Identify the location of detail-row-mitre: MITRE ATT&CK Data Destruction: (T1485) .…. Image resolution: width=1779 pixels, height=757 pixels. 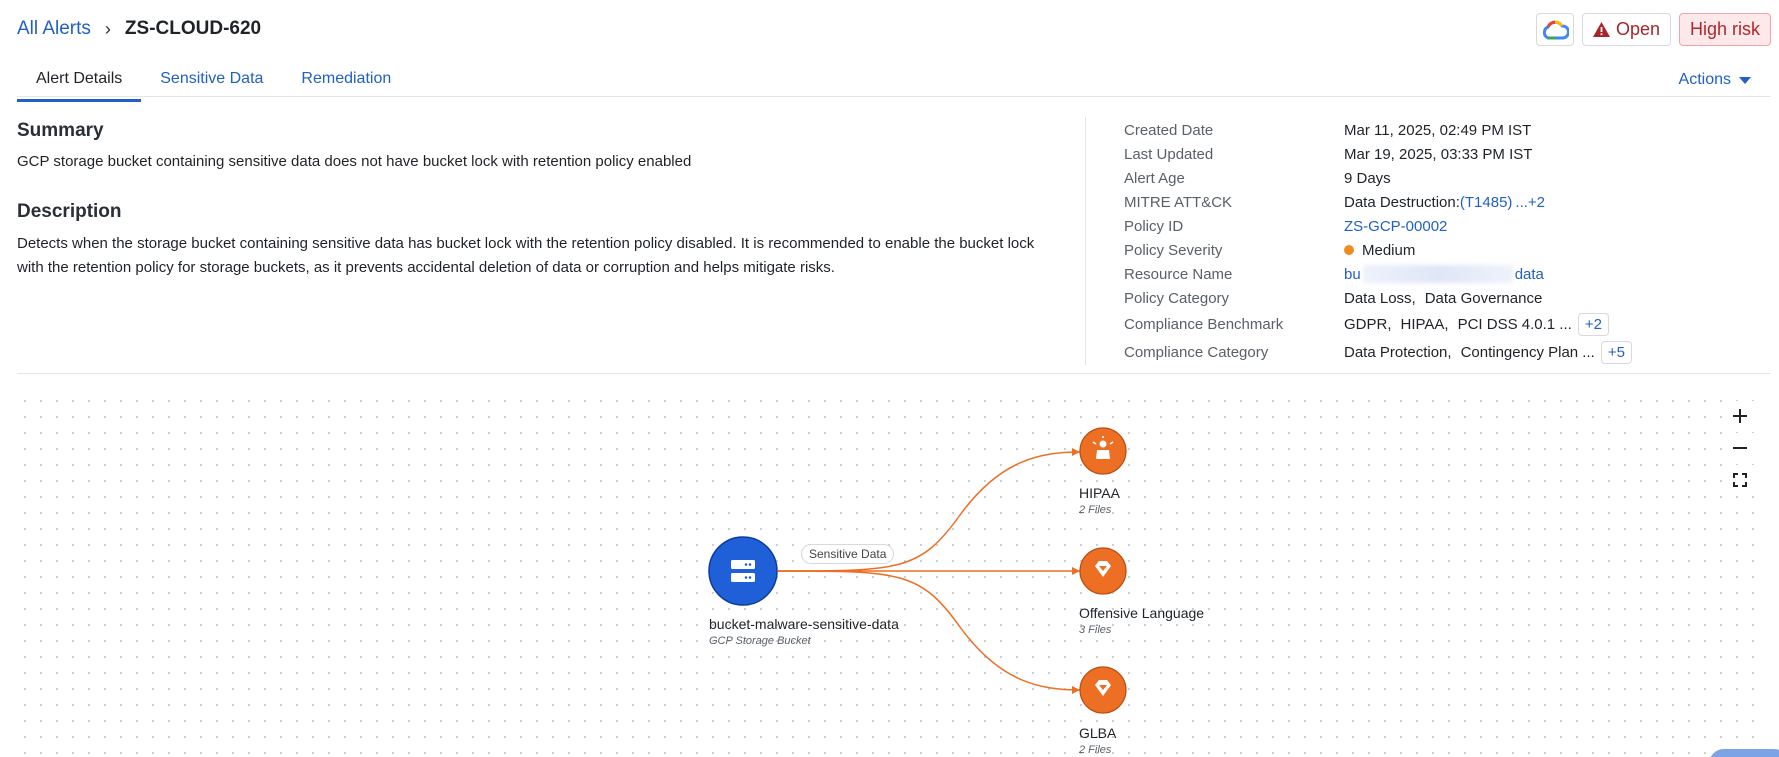
(1378, 202).